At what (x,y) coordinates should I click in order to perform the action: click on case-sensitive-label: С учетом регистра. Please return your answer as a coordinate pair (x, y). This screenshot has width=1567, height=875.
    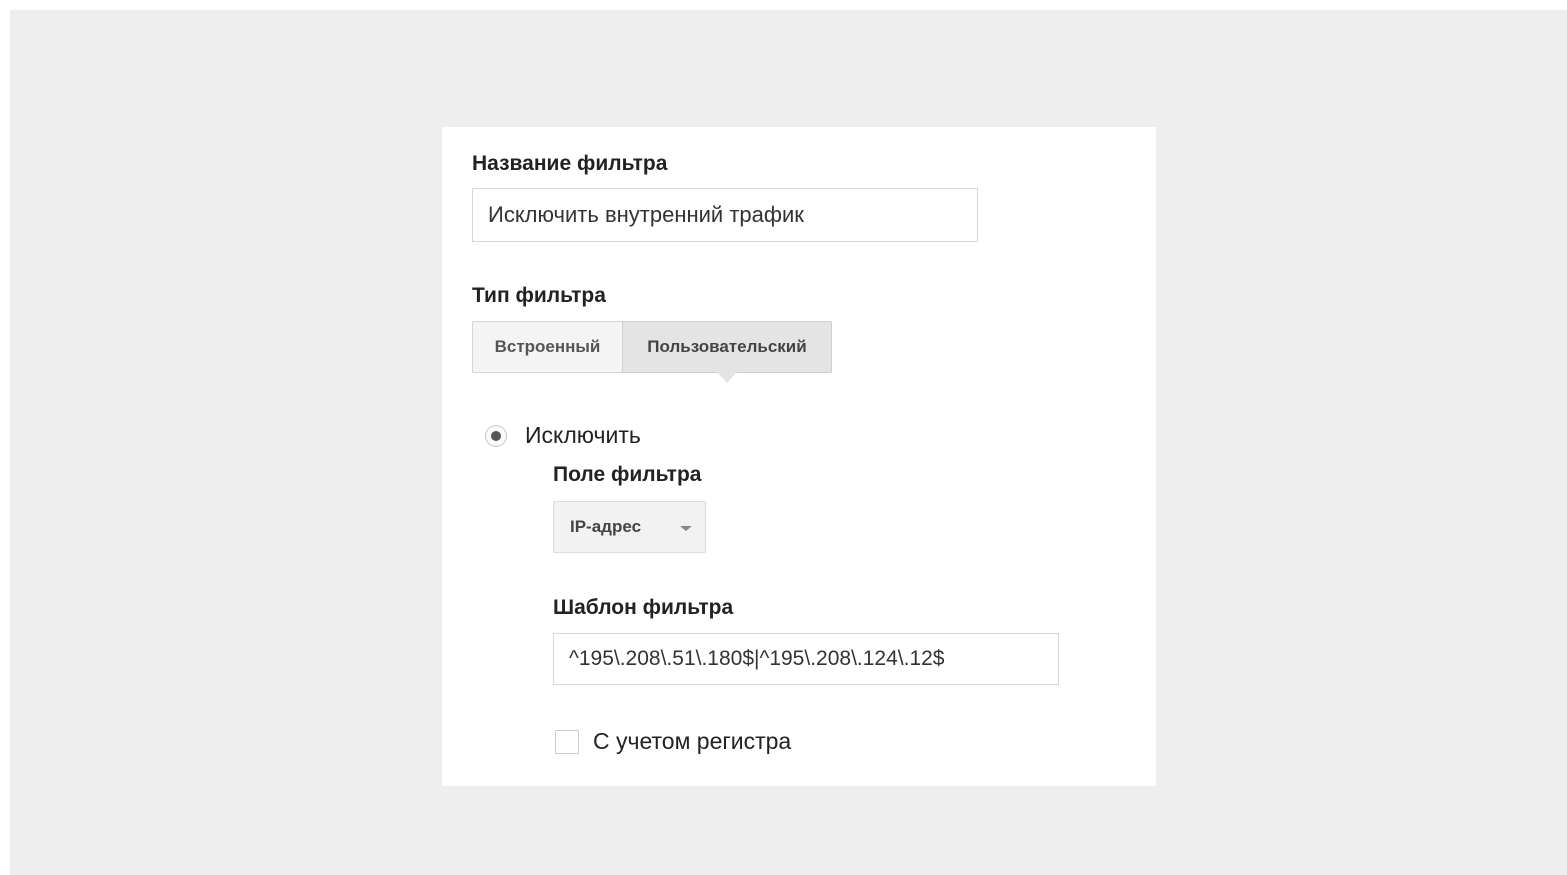
    Looking at the image, I should click on (692, 741).